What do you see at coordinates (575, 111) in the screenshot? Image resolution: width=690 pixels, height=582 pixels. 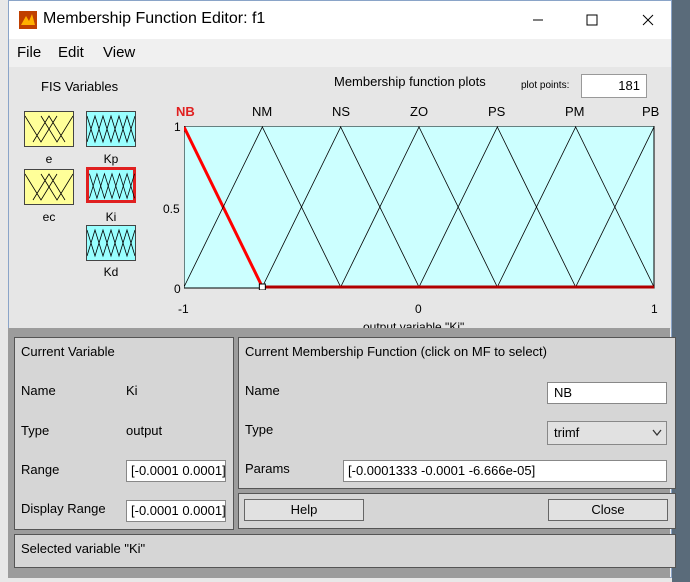 I see `mf-label-pm: PM` at bounding box center [575, 111].